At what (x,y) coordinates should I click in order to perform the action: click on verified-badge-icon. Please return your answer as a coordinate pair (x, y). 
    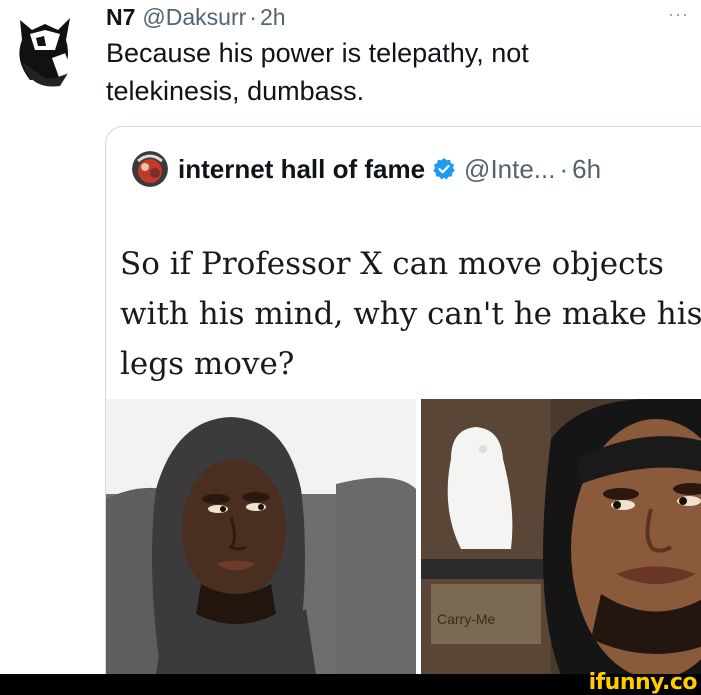
    Looking at the image, I should click on (444, 169).